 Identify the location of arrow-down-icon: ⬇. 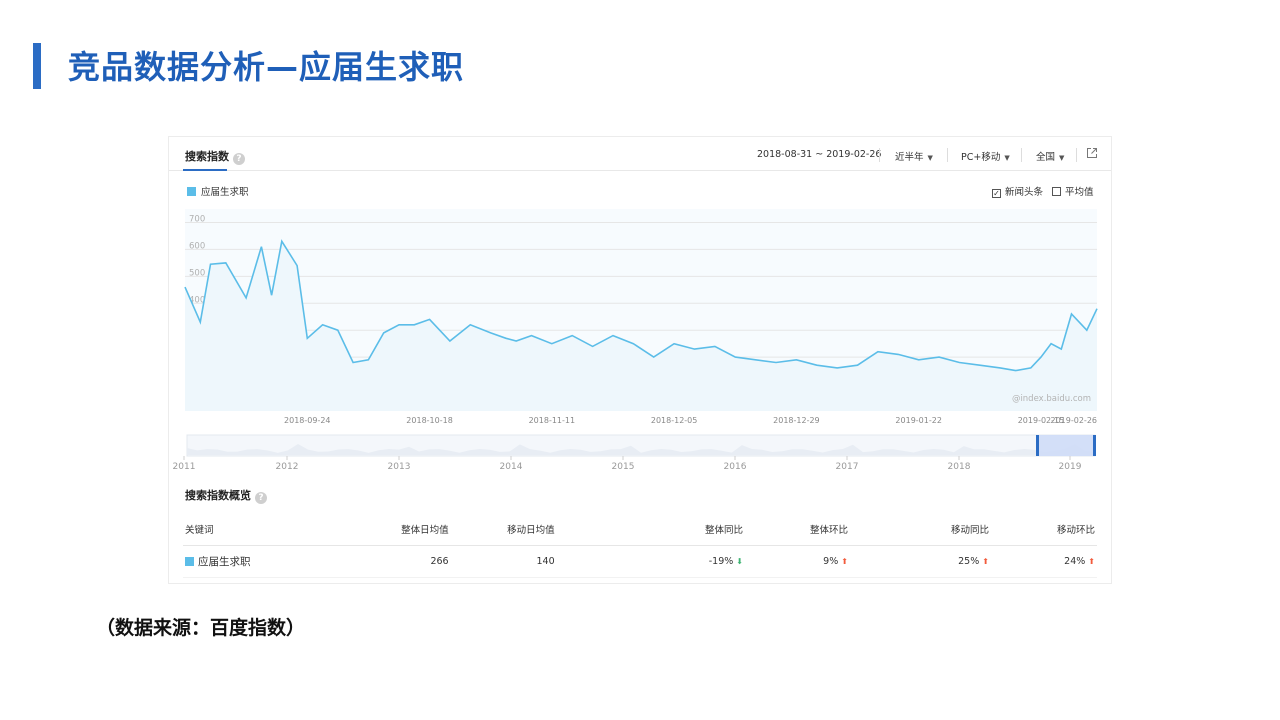
(739, 561).